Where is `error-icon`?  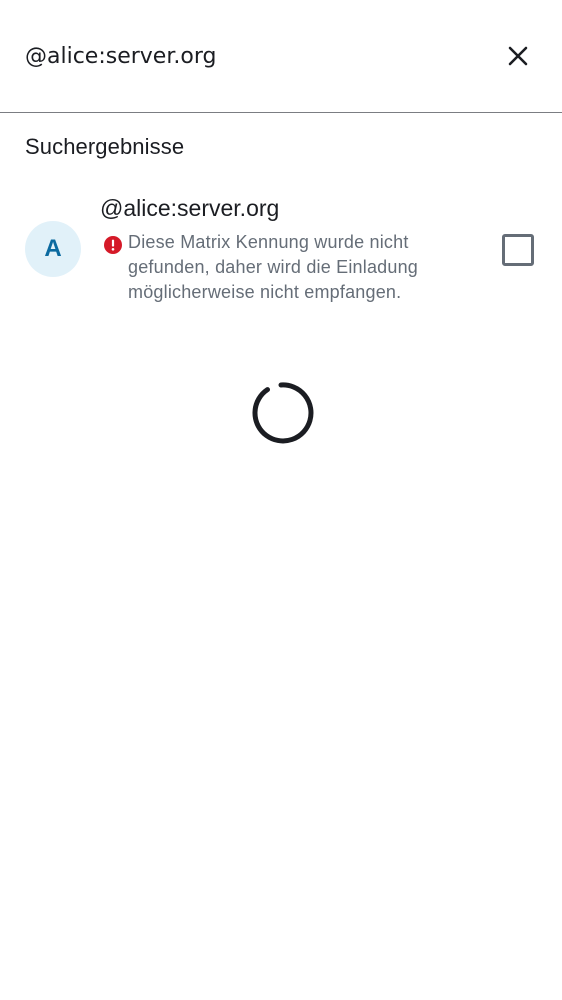
error-icon is located at coordinates (113, 245).